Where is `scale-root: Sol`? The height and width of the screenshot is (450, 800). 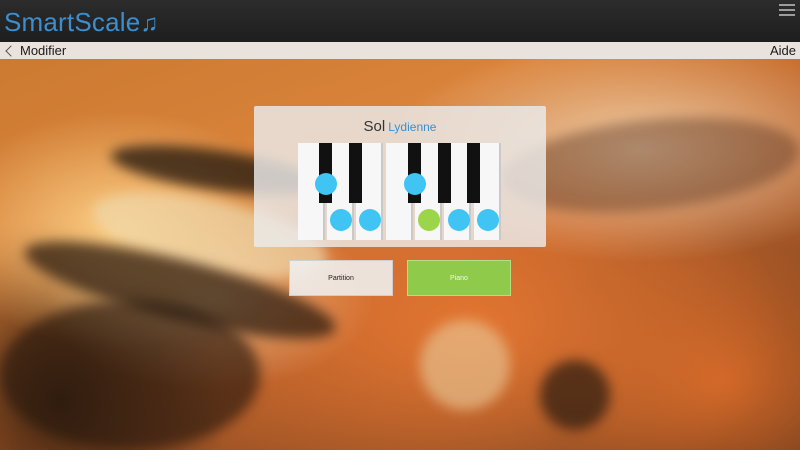
scale-root: Sol is located at coordinates (374, 126).